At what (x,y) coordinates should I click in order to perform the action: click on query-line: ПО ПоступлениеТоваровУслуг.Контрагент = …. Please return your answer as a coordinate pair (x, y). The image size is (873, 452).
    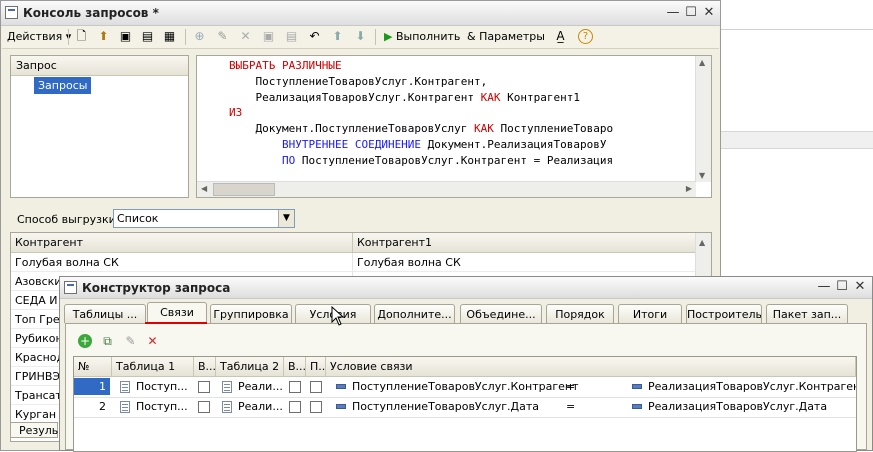
    Looking at the image, I should click on (421, 161).